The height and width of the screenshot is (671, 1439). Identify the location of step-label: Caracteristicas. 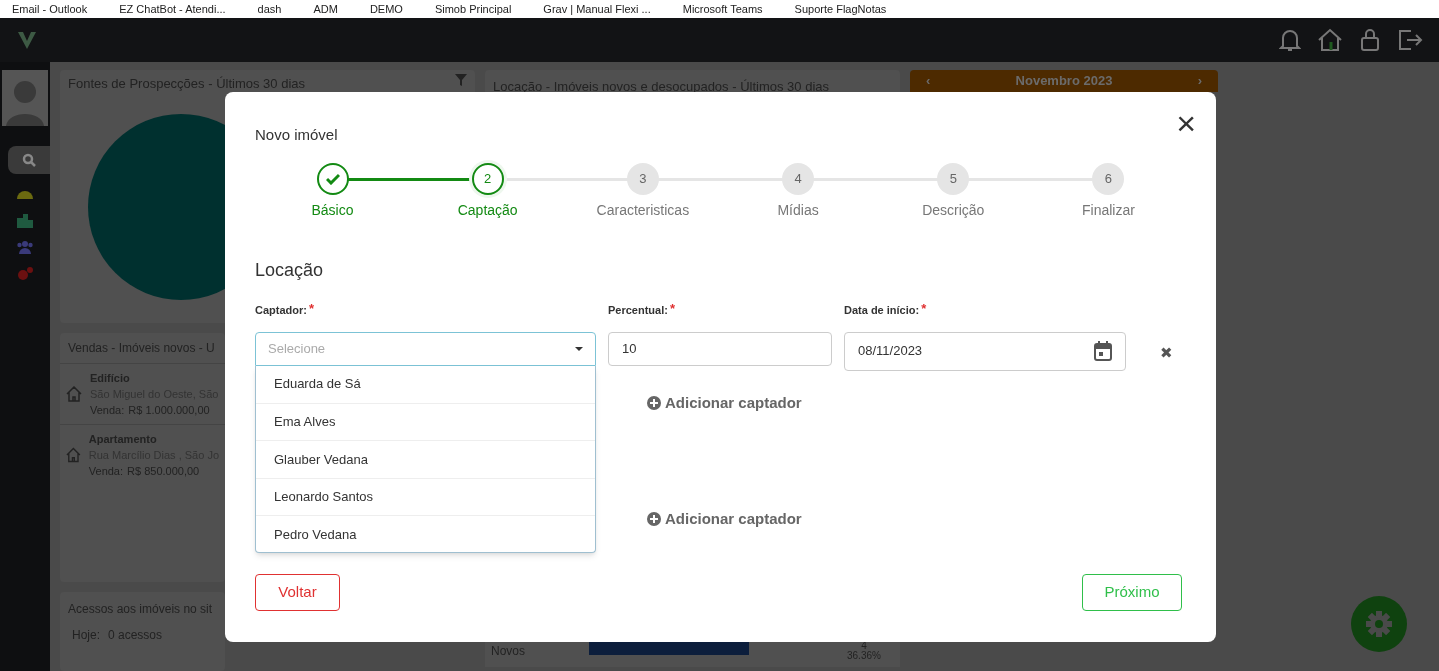
(643, 210).